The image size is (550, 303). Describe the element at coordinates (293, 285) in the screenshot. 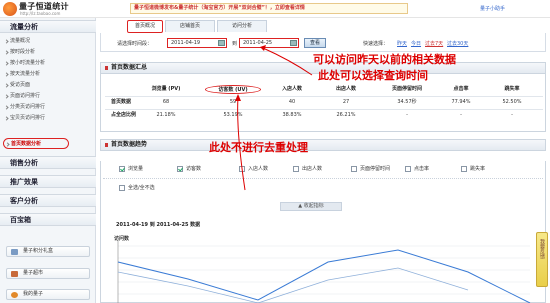

I see `series-line-uv` at that location.